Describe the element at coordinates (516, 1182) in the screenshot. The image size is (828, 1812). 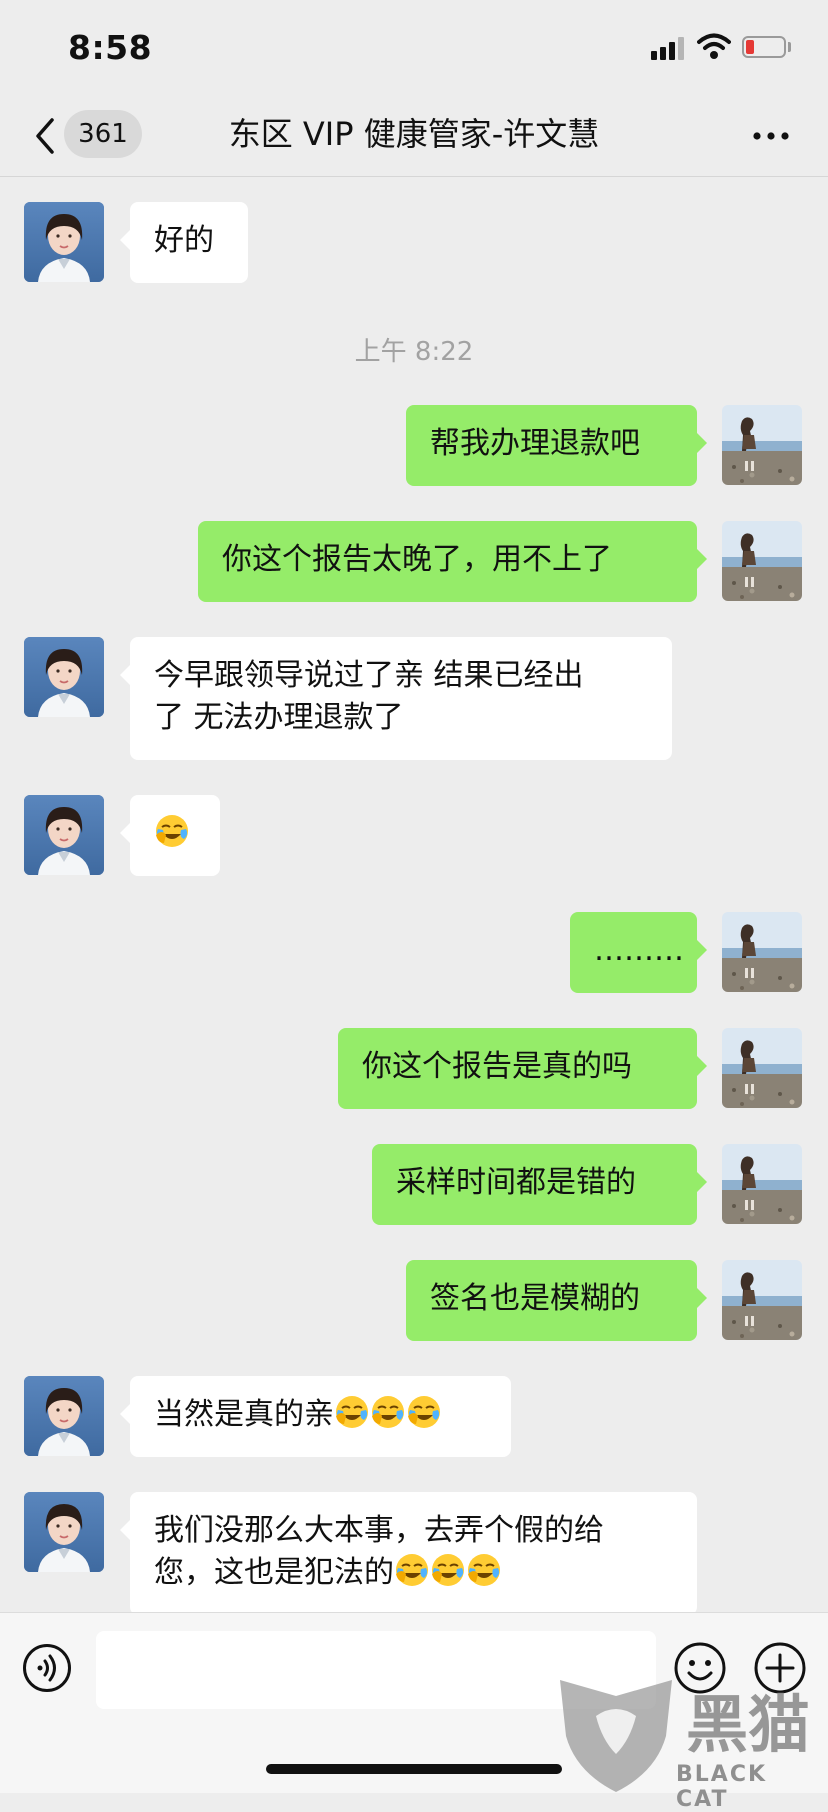
I see `message-text: 采样时间都是错的` at that location.